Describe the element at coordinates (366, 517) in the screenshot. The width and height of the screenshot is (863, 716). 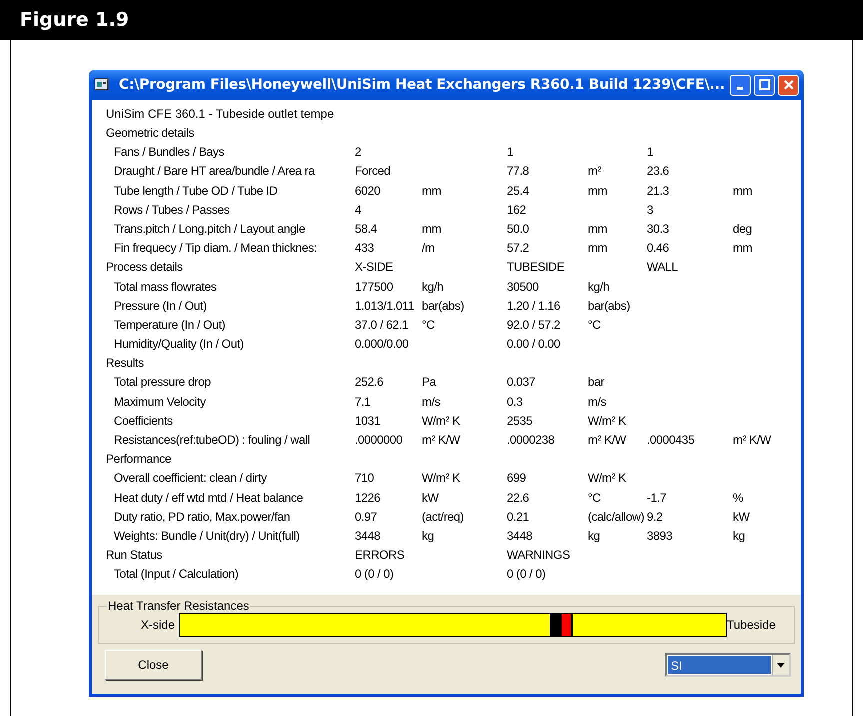
I see `table-cell: 0.97` at that location.